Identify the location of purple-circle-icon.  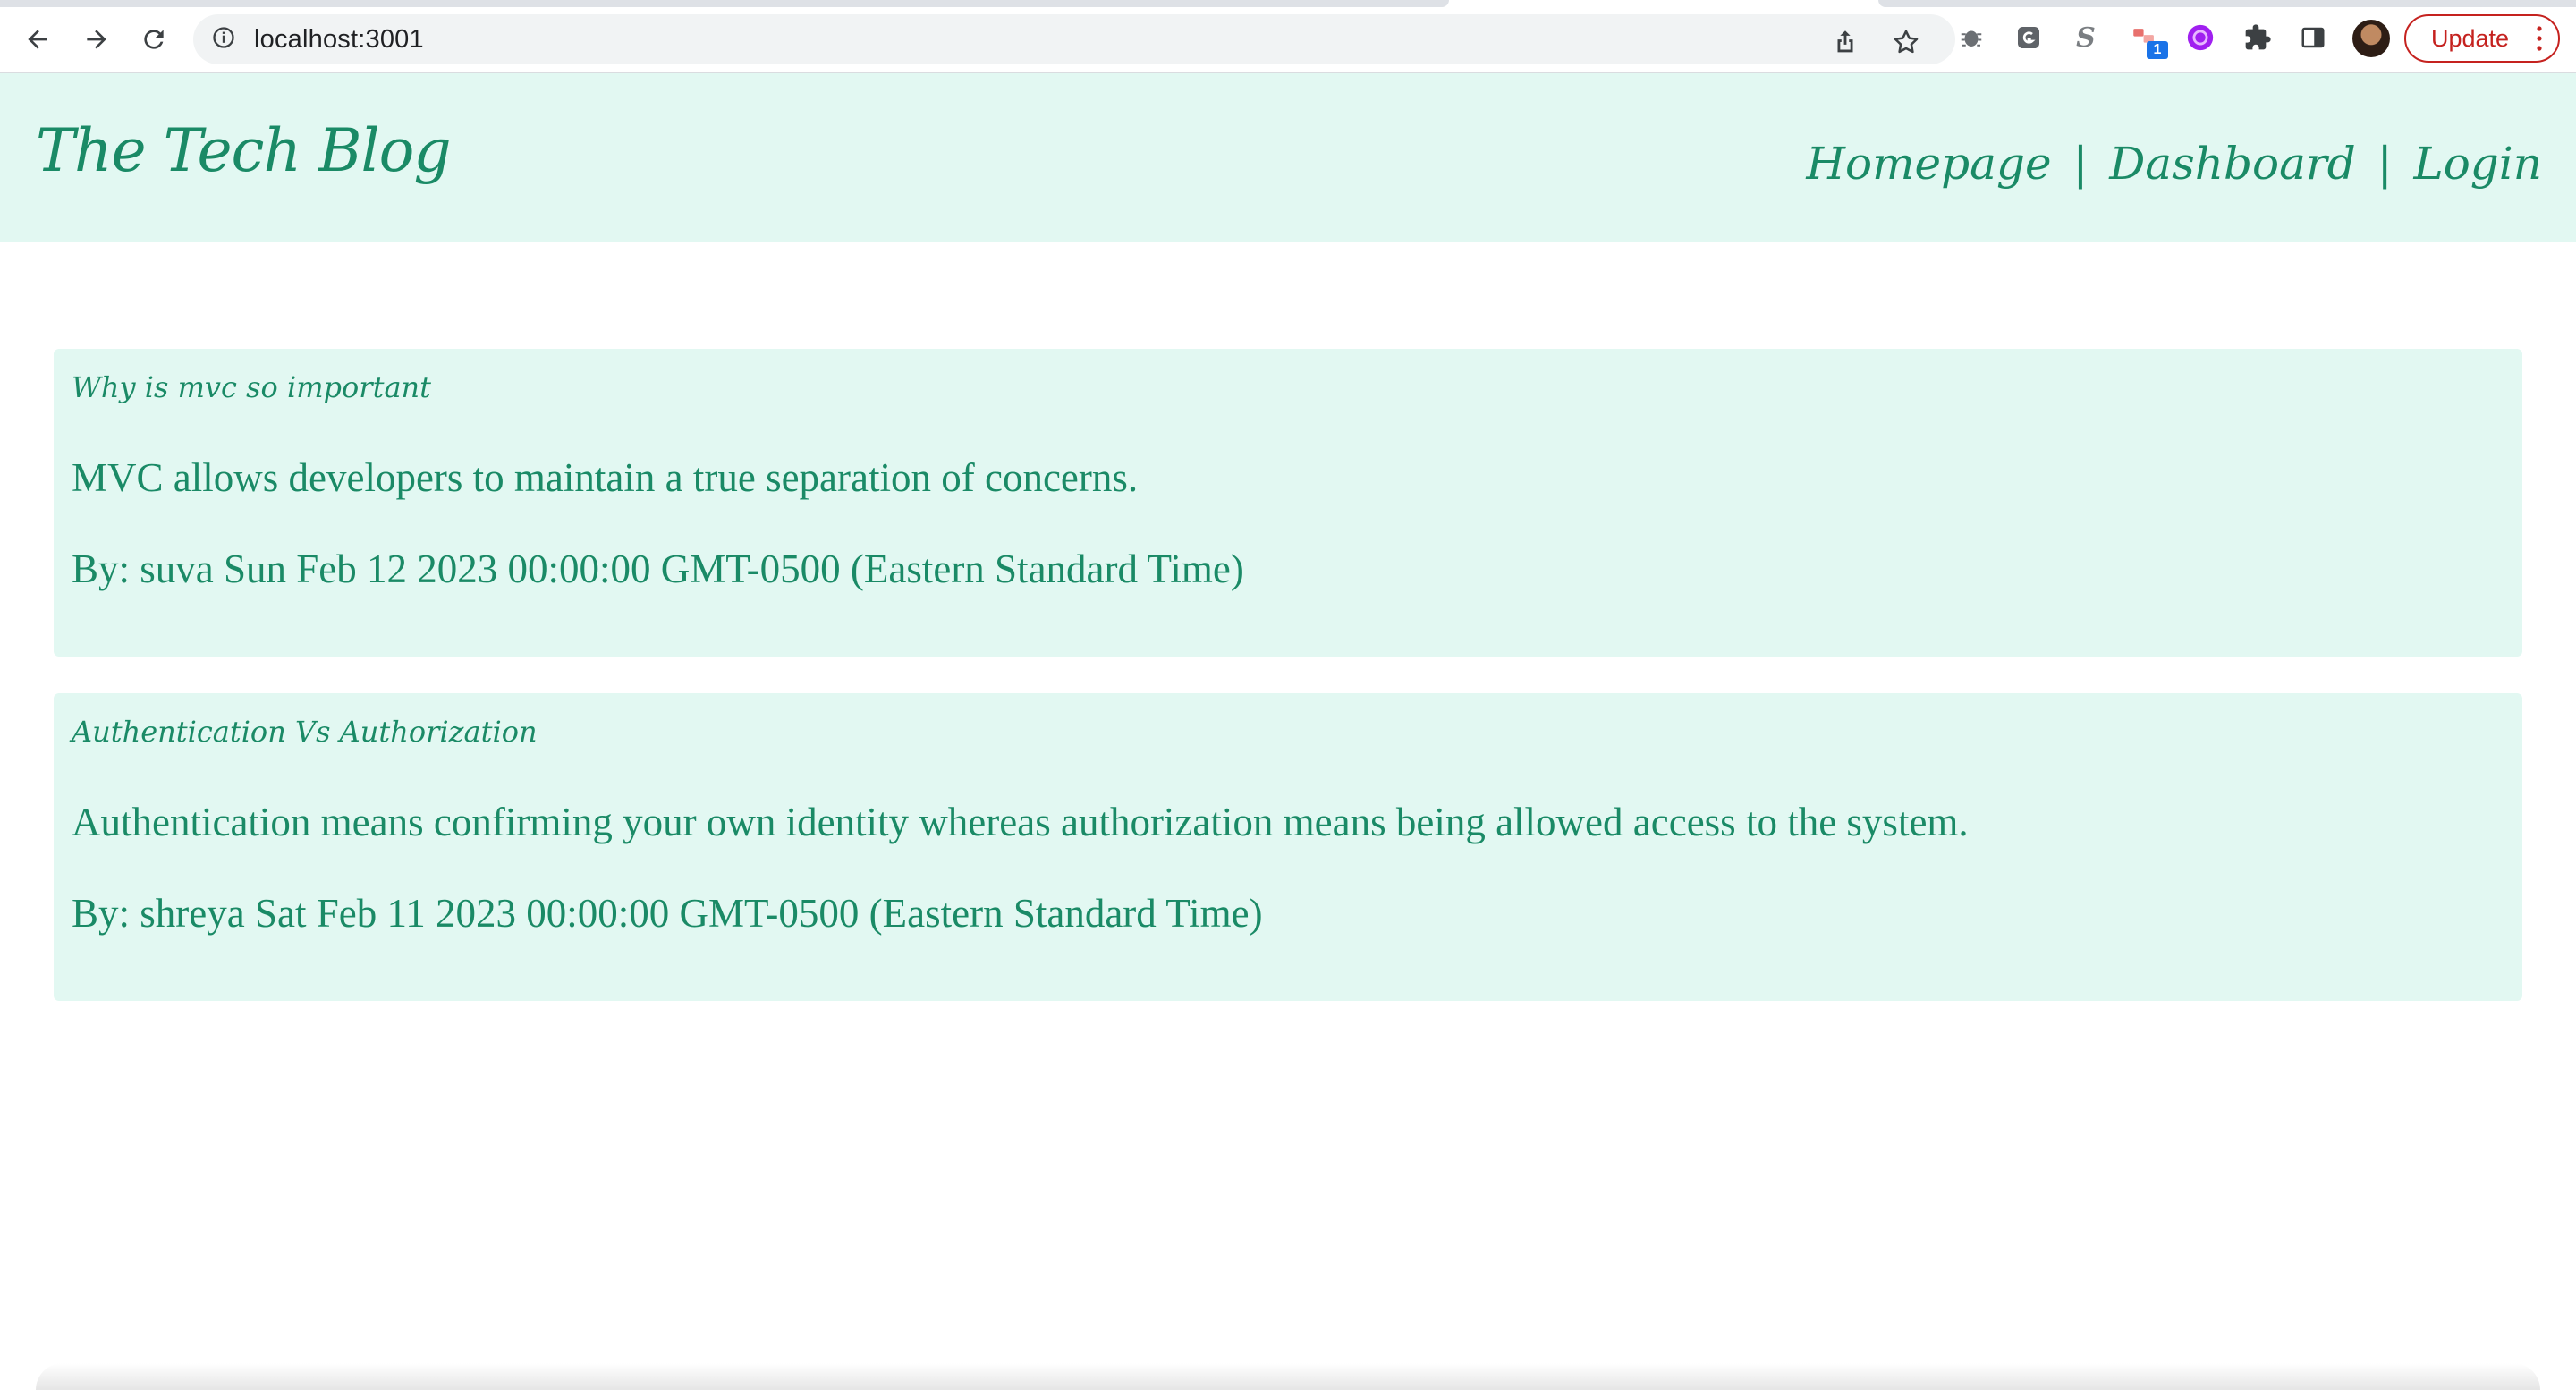
(2200, 37).